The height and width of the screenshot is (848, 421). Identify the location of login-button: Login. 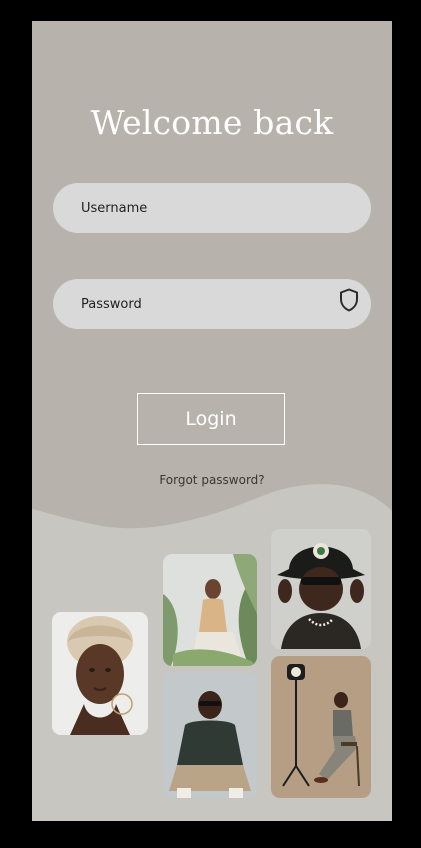
(211, 419).